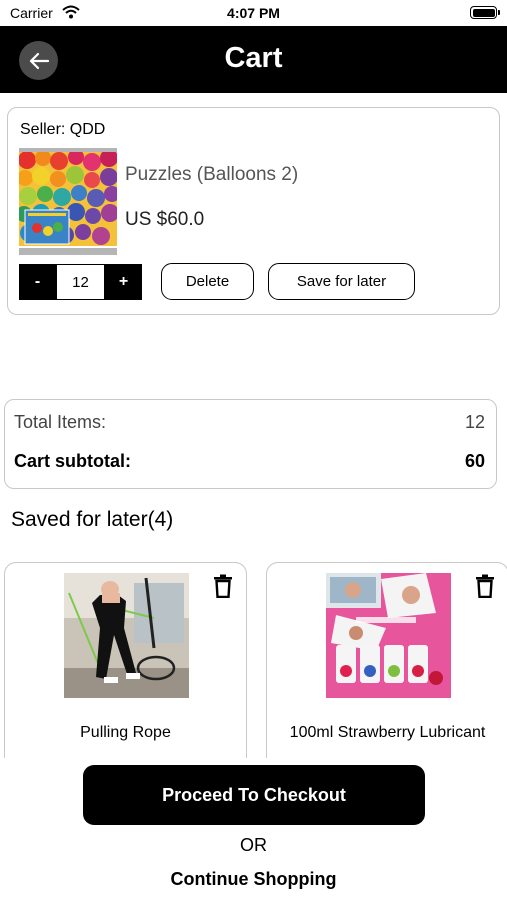  I want to click on seller-label: Seller: QDD, so click(63, 129).